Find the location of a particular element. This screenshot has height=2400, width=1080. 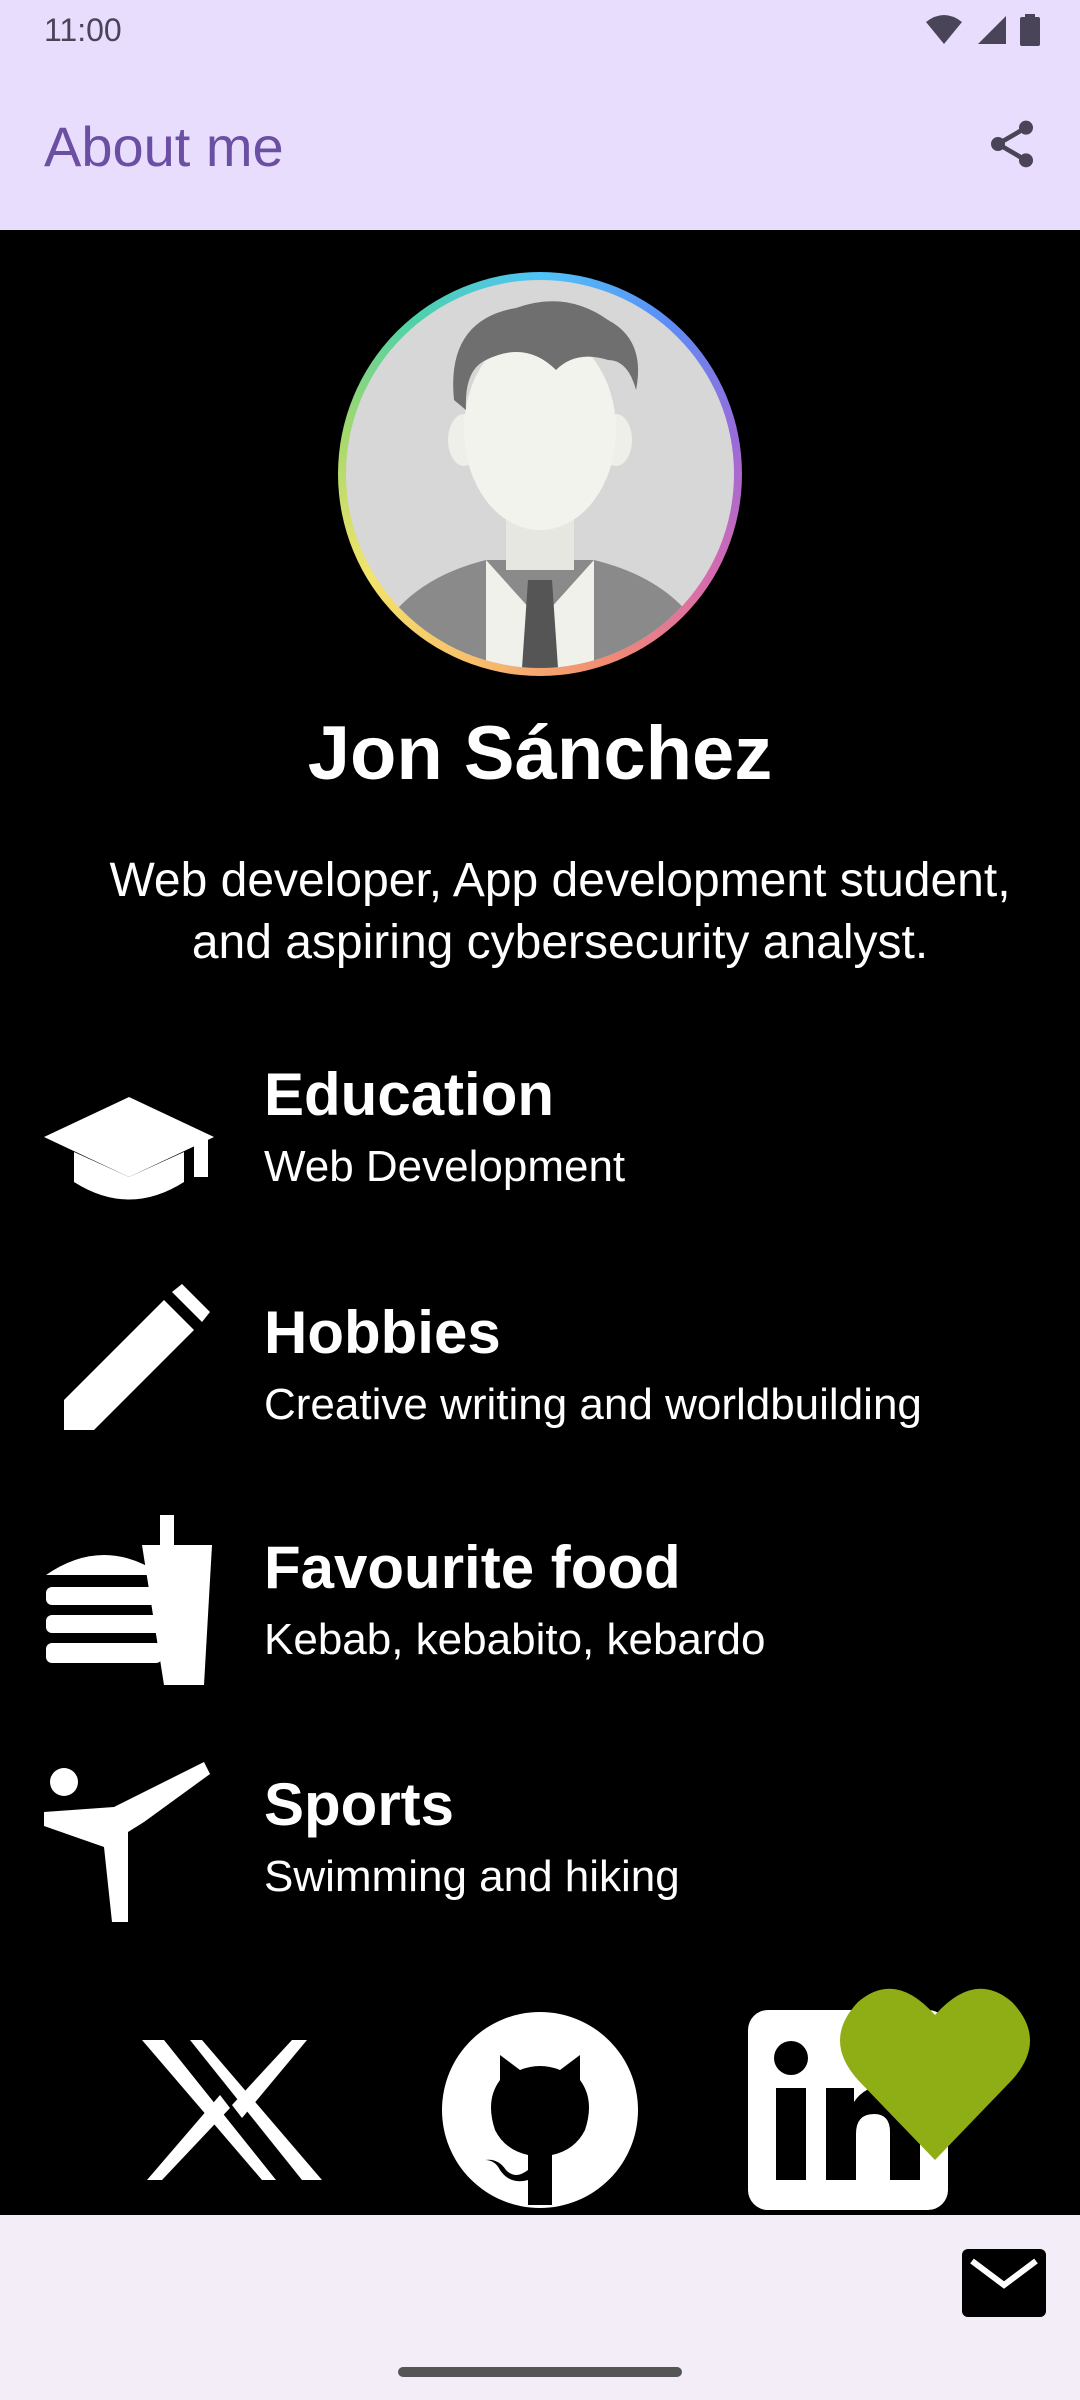

github-icon is located at coordinates (540, 2110).